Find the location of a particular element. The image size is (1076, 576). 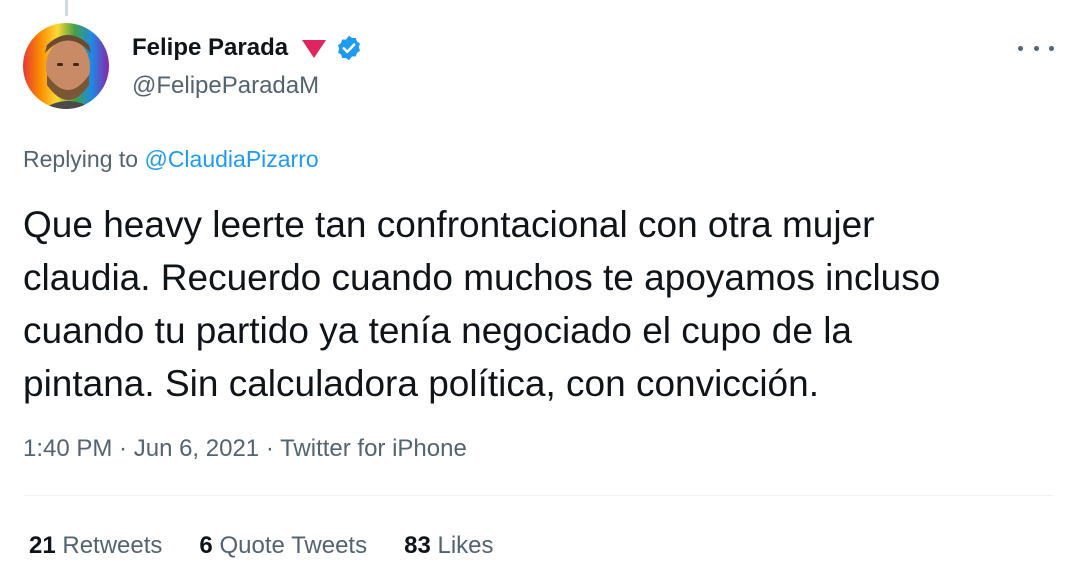

author-name-row: Felipe Parada is located at coordinates (248, 48).